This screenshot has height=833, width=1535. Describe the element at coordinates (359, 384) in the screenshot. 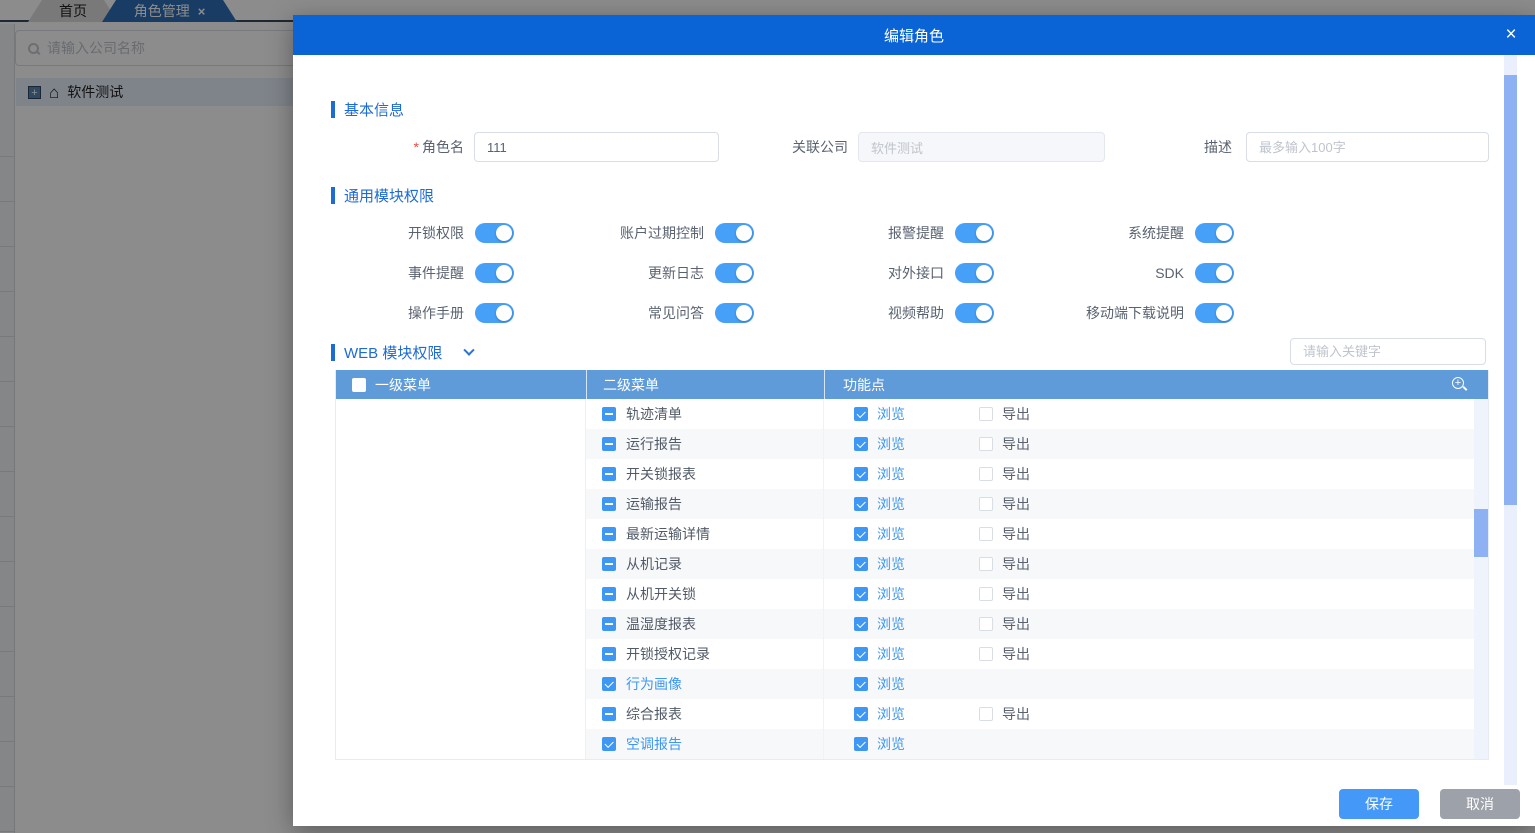

I see `select-all-checkbox` at that location.